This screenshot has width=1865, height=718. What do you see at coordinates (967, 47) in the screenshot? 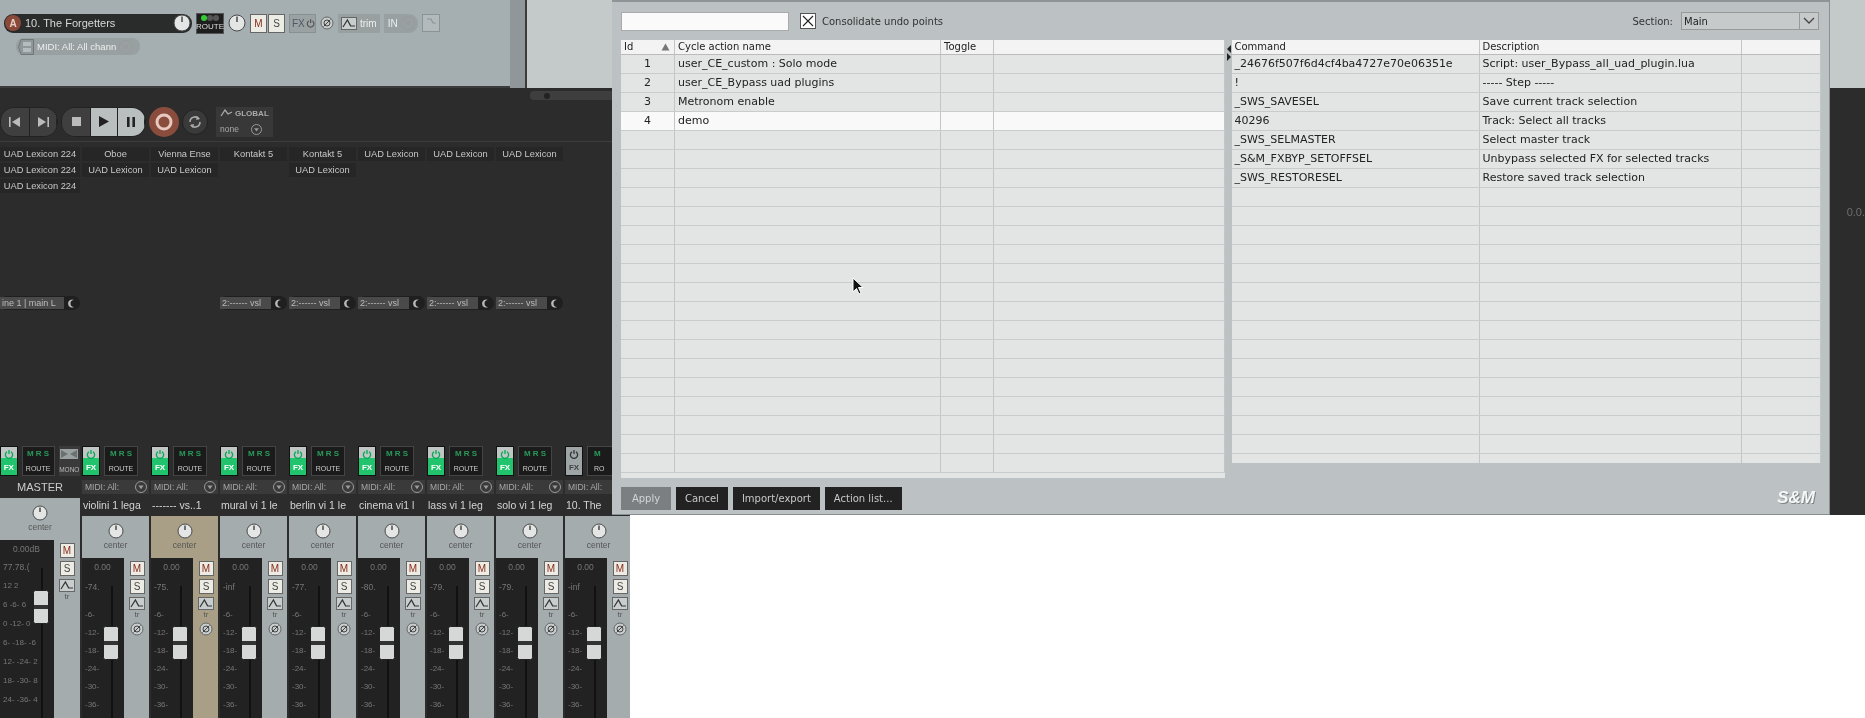
I see `column-header: Toggle` at bounding box center [967, 47].